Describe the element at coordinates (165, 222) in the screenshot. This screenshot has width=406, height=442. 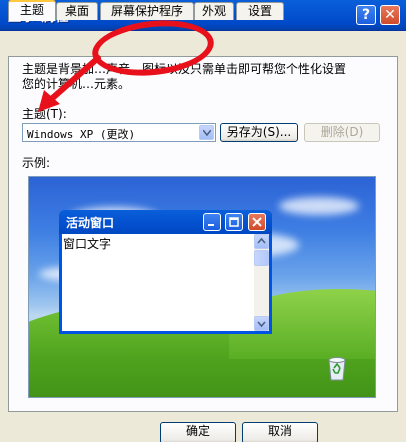
I see `preview-title-bar: 活动窗口` at that location.